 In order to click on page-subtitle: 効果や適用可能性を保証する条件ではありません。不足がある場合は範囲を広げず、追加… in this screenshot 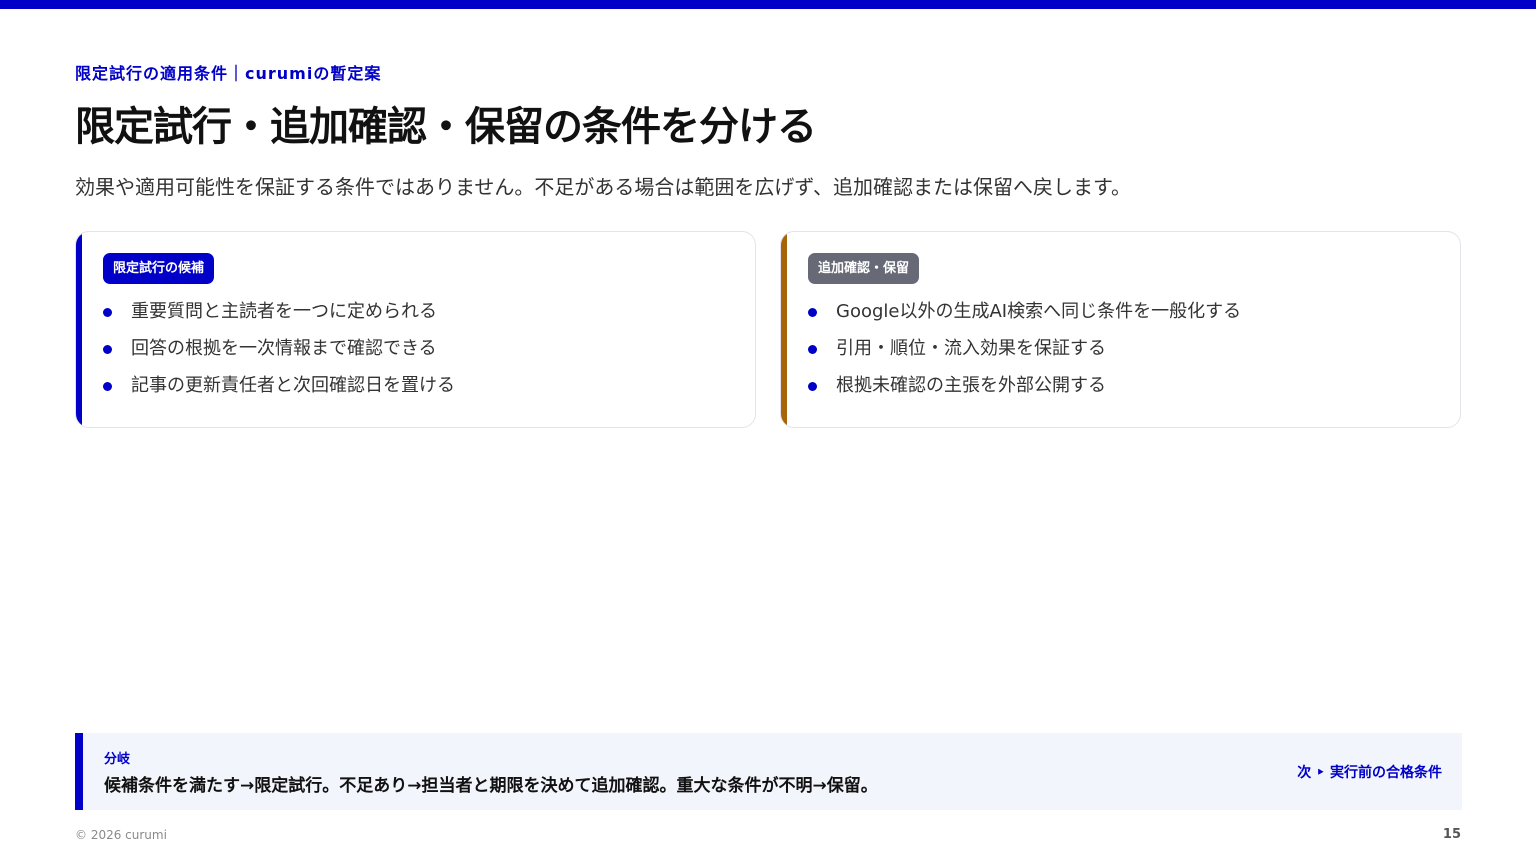, I will do `click(603, 187)`.